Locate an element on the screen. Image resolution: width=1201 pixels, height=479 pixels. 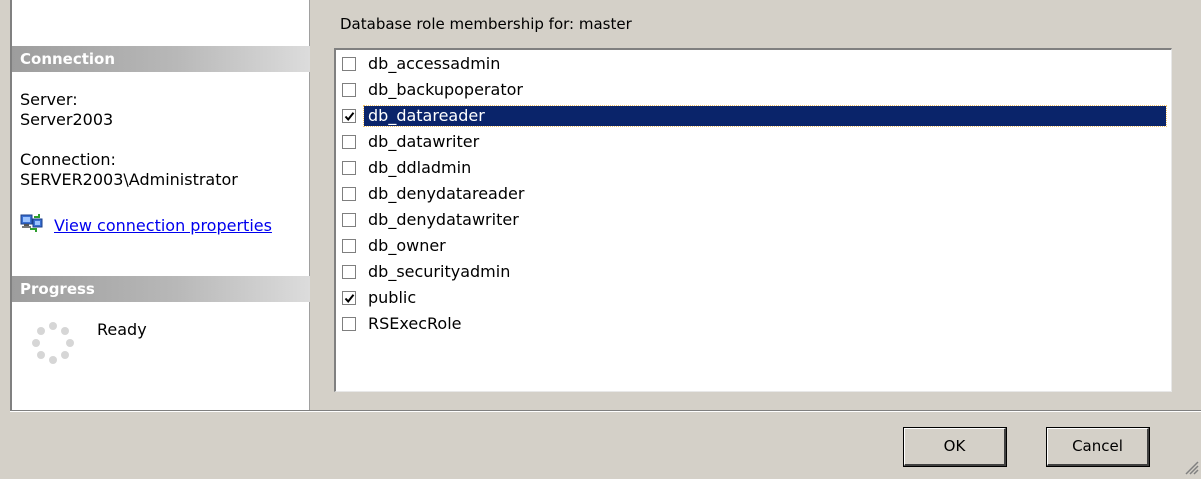
role-row-db_ddladmin: db_ddladmin is located at coordinates (754, 168).